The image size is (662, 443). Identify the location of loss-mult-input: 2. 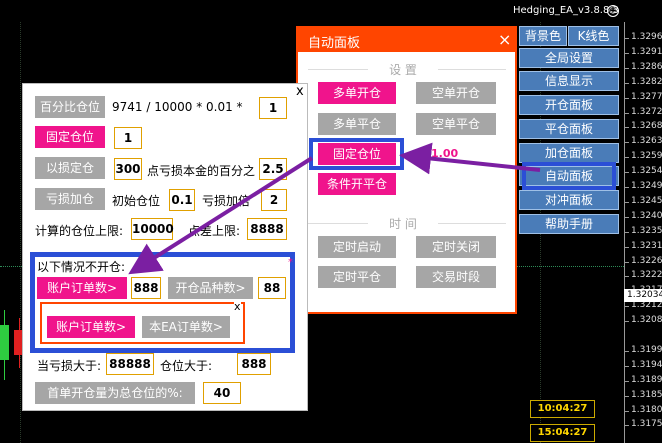
(274, 200).